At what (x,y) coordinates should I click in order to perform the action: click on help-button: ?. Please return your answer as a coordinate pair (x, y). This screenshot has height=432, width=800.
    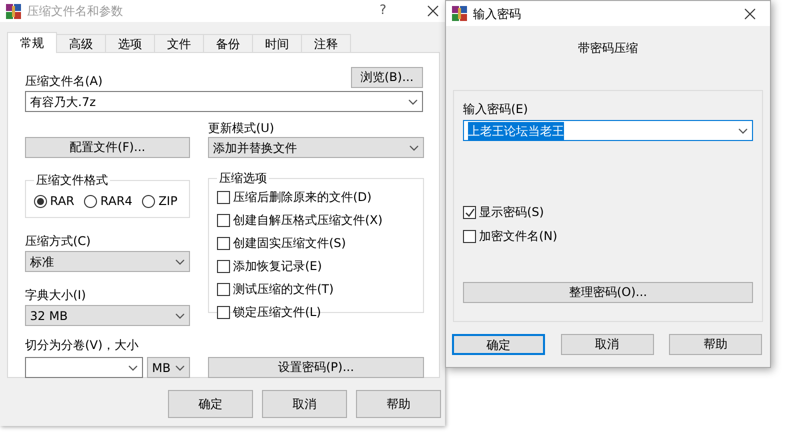
    Looking at the image, I should click on (383, 11).